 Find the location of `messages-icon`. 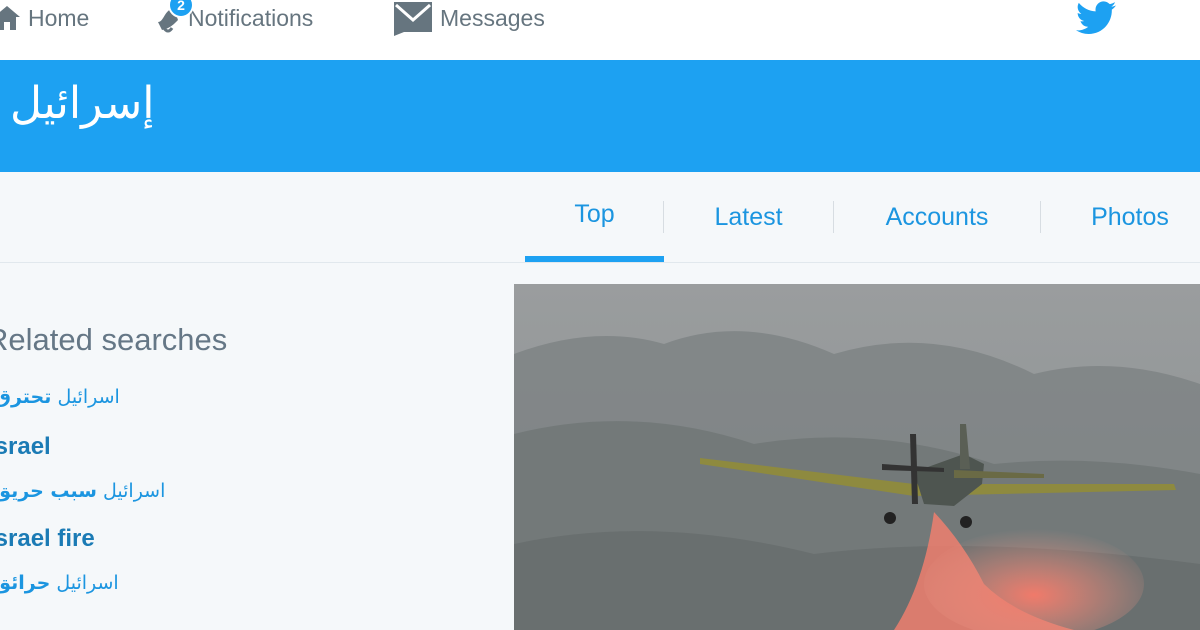

messages-icon is located at coordinates (413, 18).